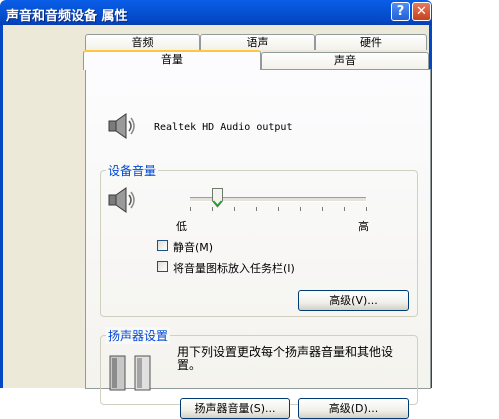 Image resolution: width=499 pixels, height=419 pixels. What do you see at coordinates (132, 170) in the screenshot?
I see `device-volume-title: 设备音量` at bounding box center [132, 170].